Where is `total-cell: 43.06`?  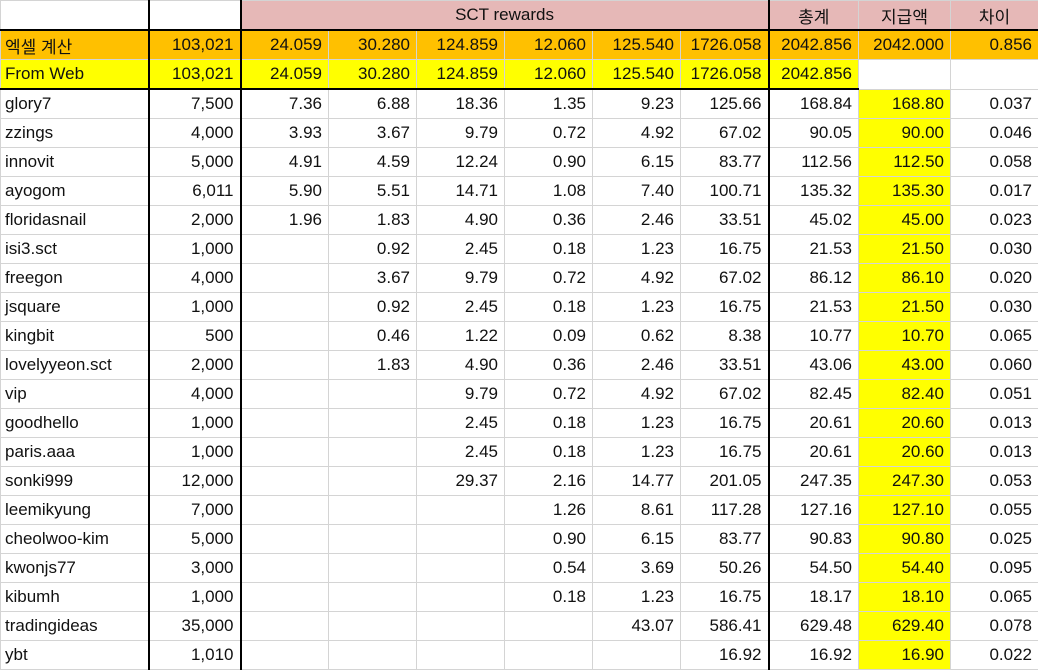
total-cell: 43.06 is located at coordinates (814, 365).